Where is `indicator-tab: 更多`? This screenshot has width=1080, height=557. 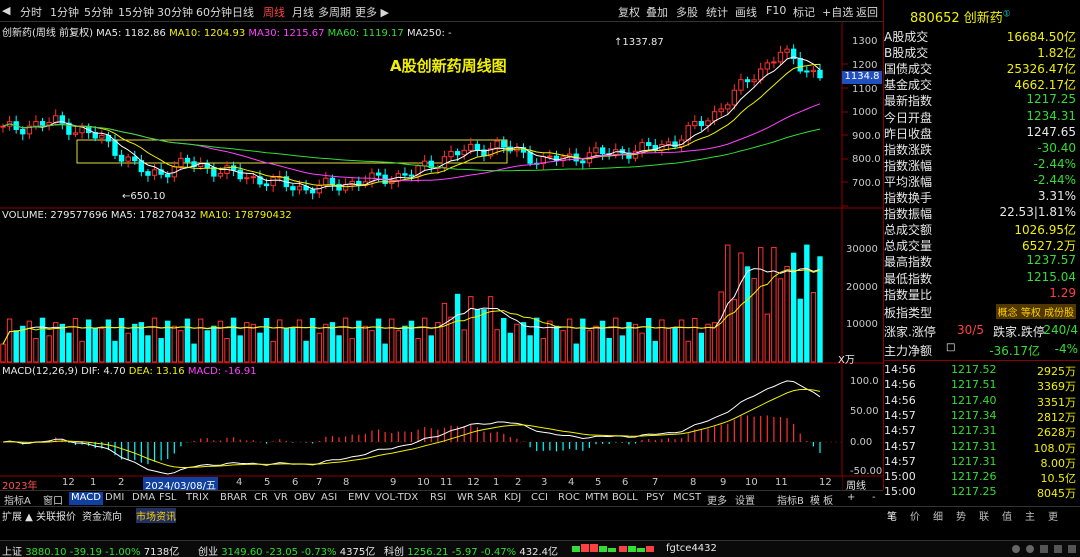
indicator-tab: 更多 is located at coordinates (717, 499).